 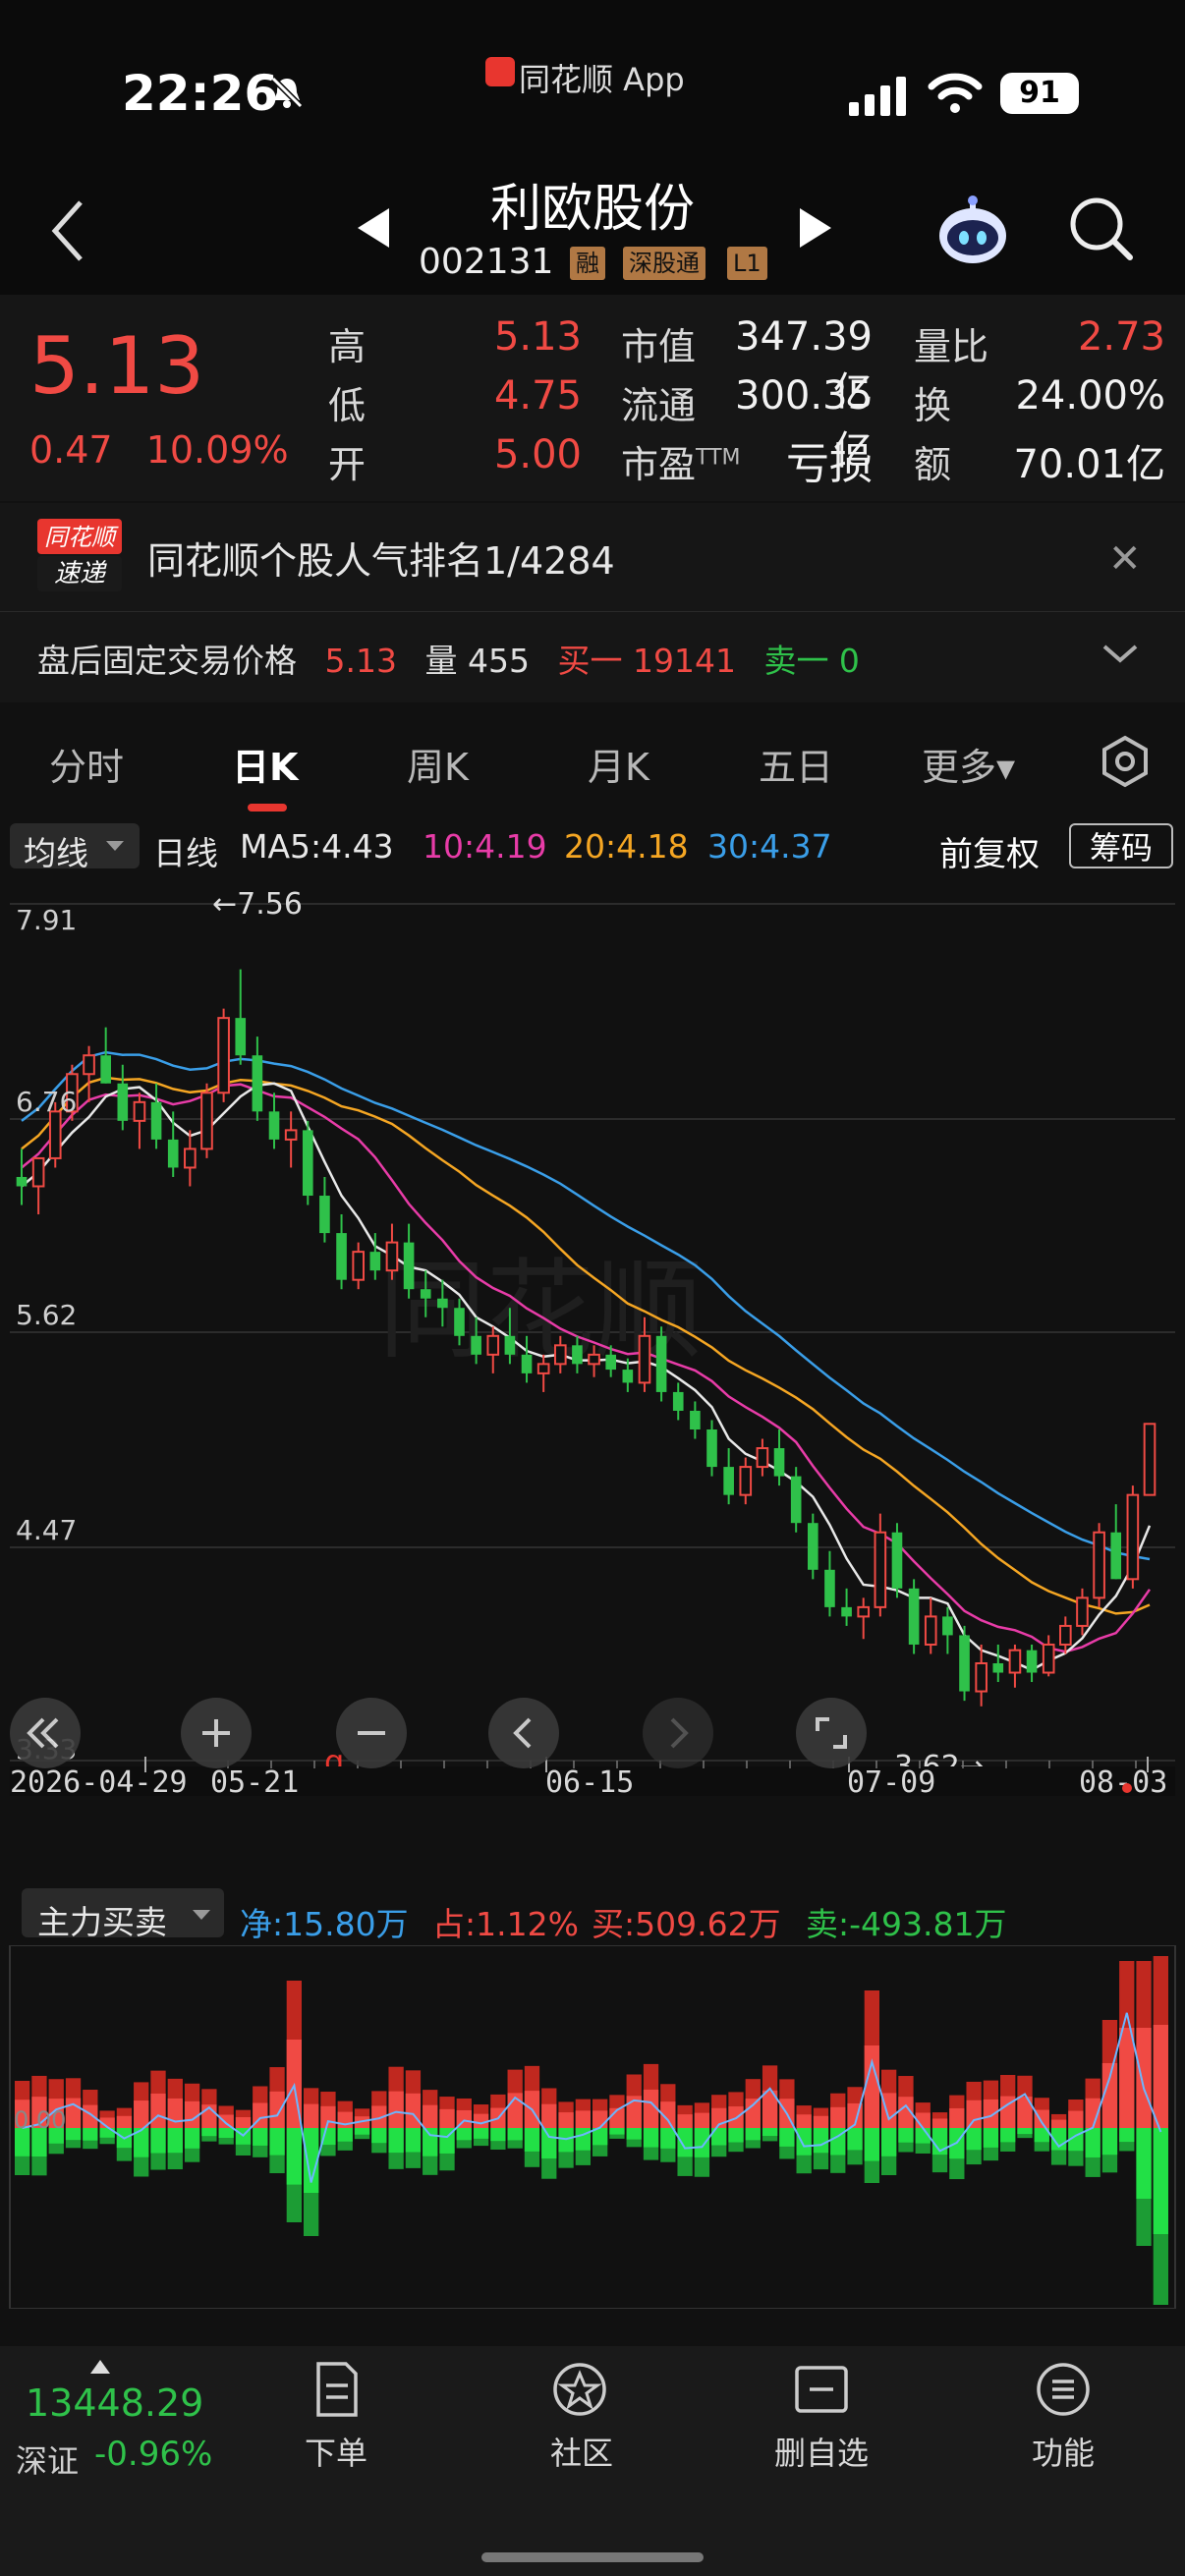 I want to click on assistant-robot-icon, so click(x=973, y=232).